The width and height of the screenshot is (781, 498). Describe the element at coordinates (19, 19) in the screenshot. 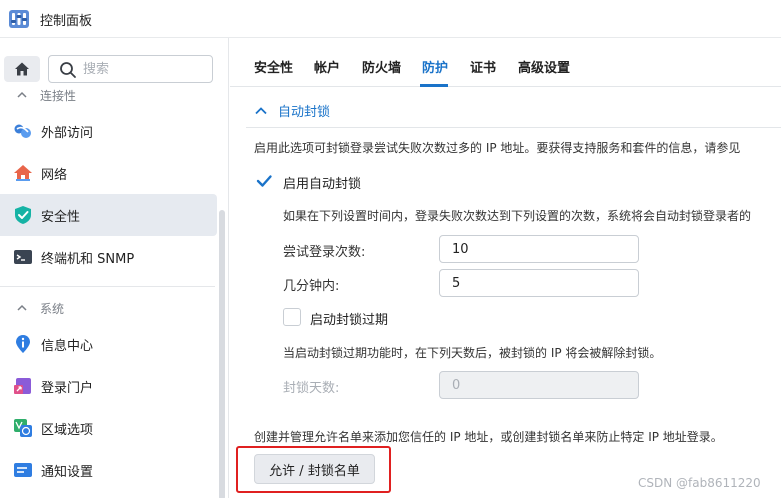

I see `control-panel-icon` at that location.